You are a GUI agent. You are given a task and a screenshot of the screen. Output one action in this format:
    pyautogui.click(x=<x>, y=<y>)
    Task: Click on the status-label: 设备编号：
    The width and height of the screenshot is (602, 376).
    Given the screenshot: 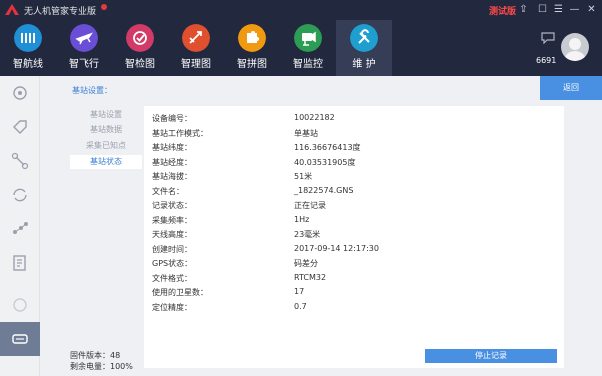 What is the action you would take?
    pyautogui.click(x=172, y=118)
    